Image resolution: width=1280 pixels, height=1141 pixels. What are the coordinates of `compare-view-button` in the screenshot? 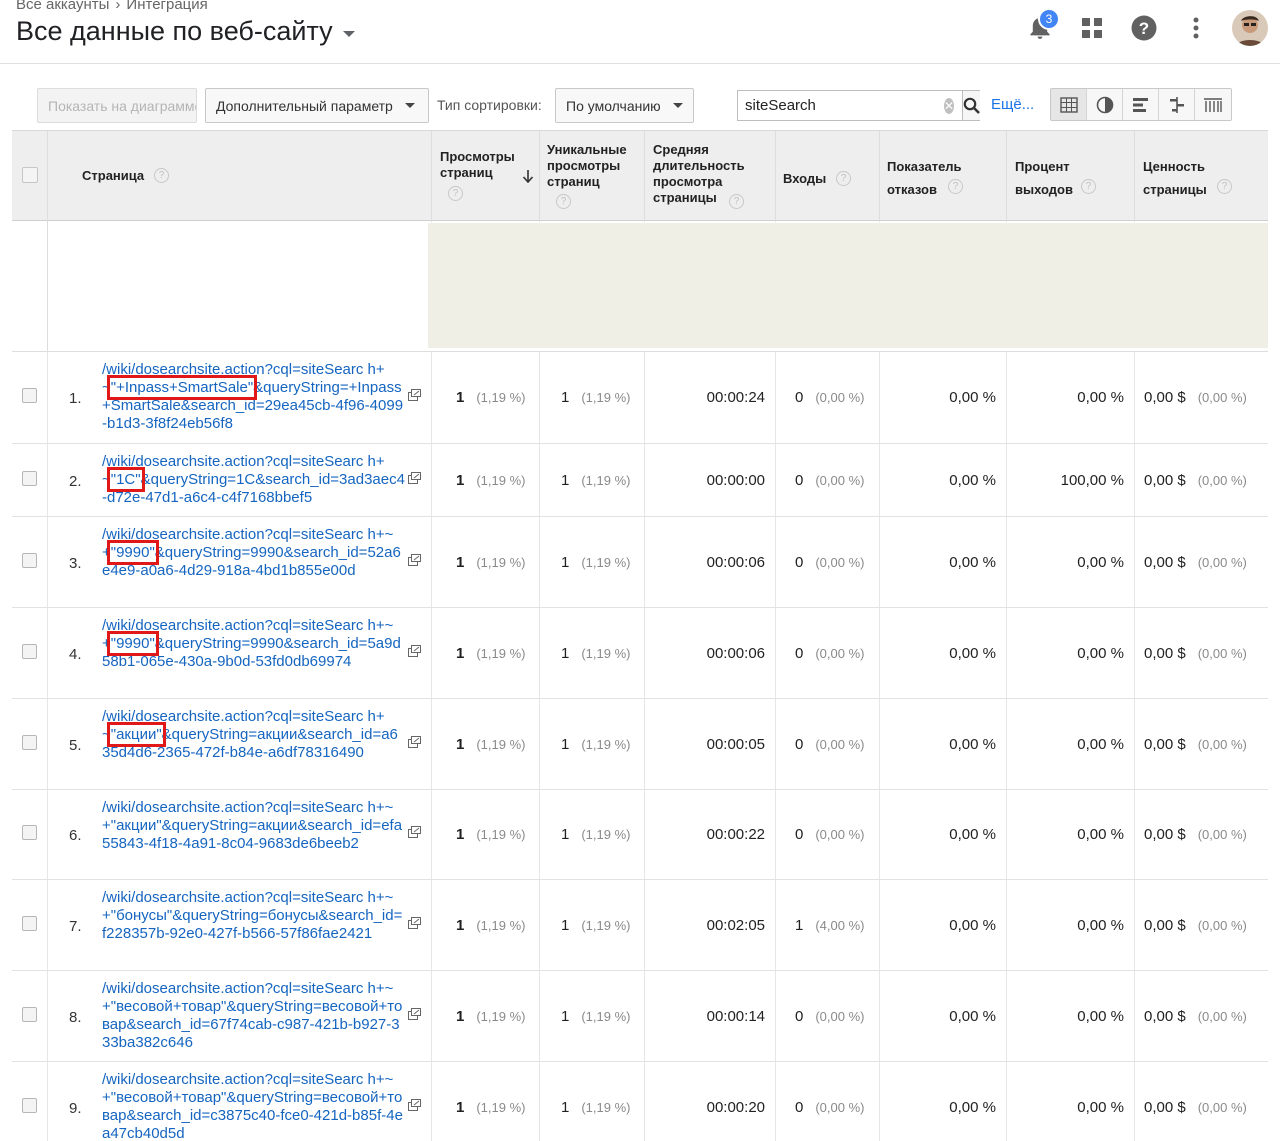 It's located at (1177, 104).